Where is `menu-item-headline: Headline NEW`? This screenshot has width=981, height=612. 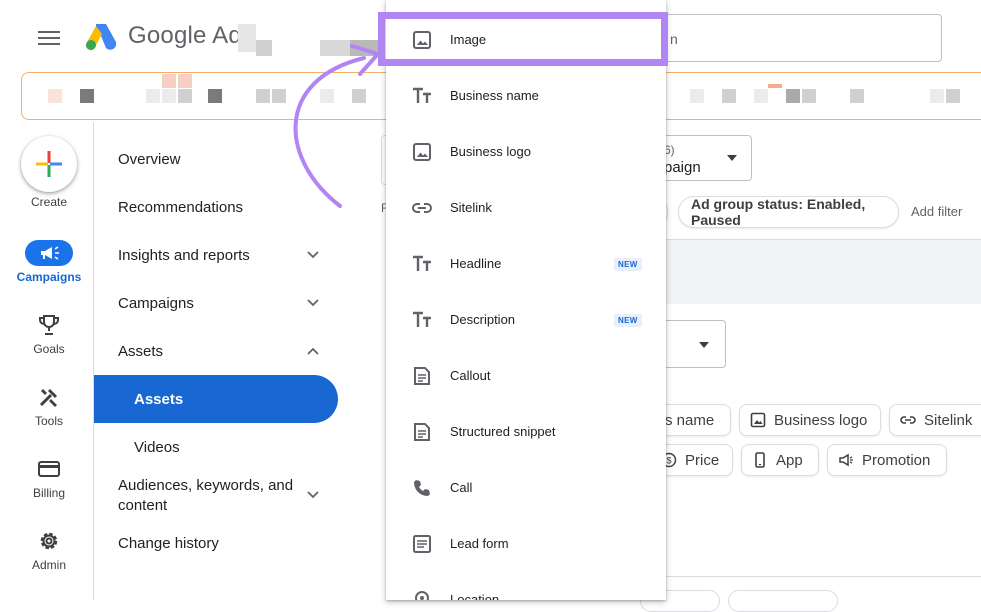
menu-item-headline: Headline NEW is located at coordinates (526, 264).